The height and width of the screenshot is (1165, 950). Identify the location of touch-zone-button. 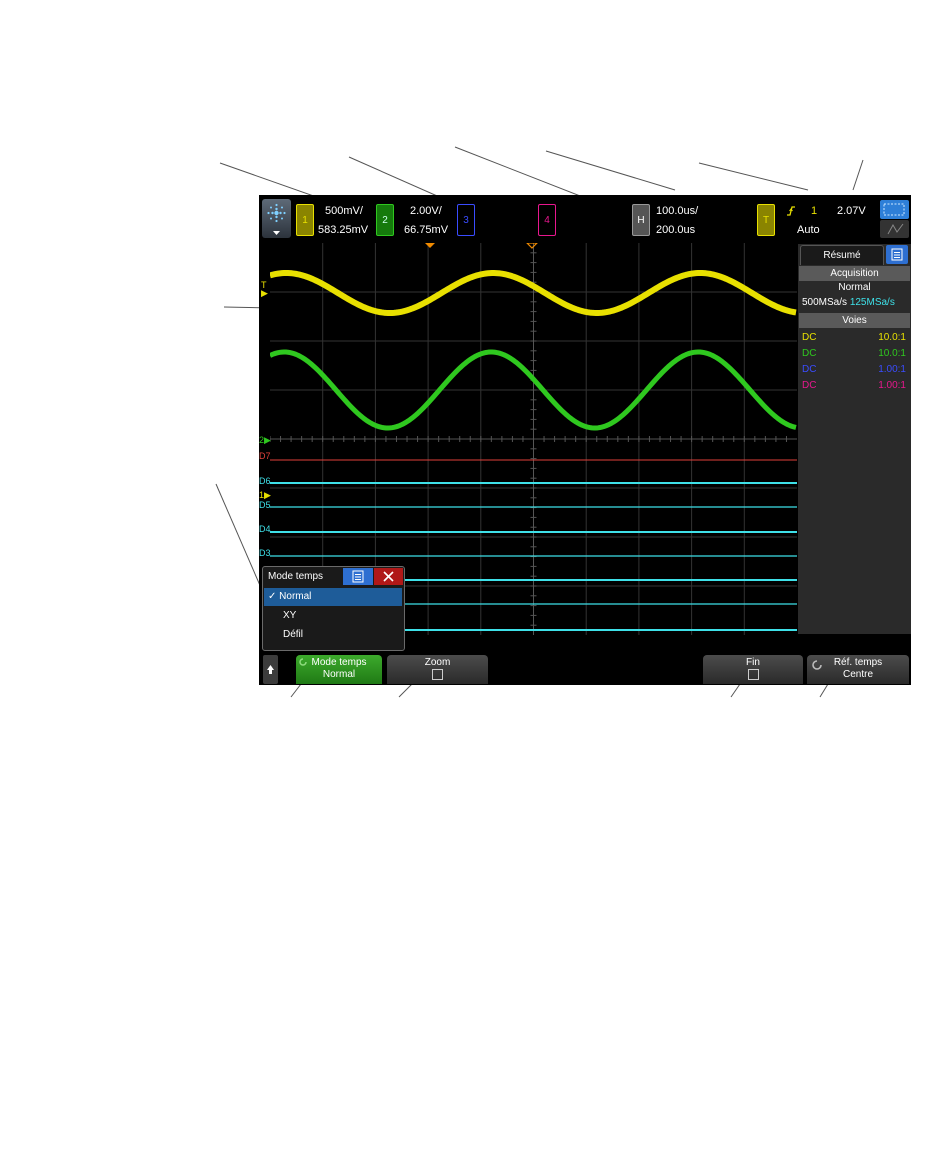
(894, 219).